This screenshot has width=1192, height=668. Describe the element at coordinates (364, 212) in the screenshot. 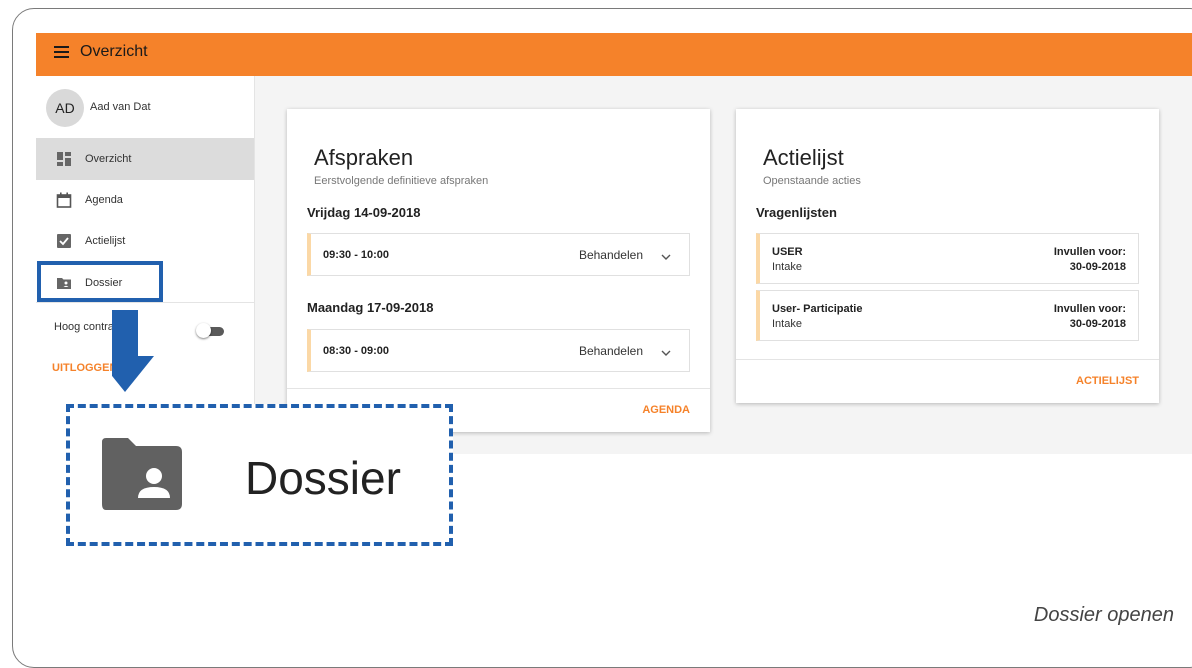

I see `appointment-date: Vrijdag 14-09-2018` at that location.